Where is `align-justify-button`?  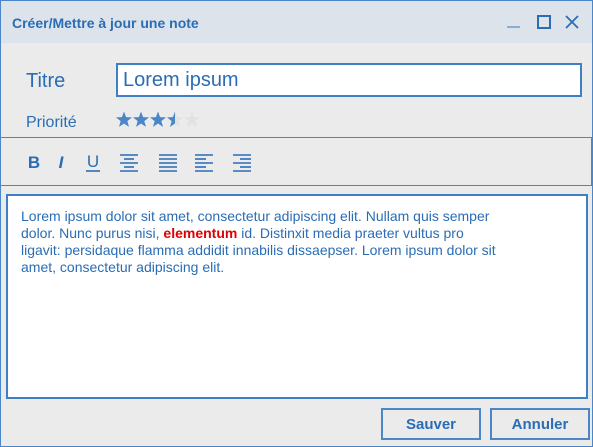
align-justify-button is located at coordinates (168, 162).